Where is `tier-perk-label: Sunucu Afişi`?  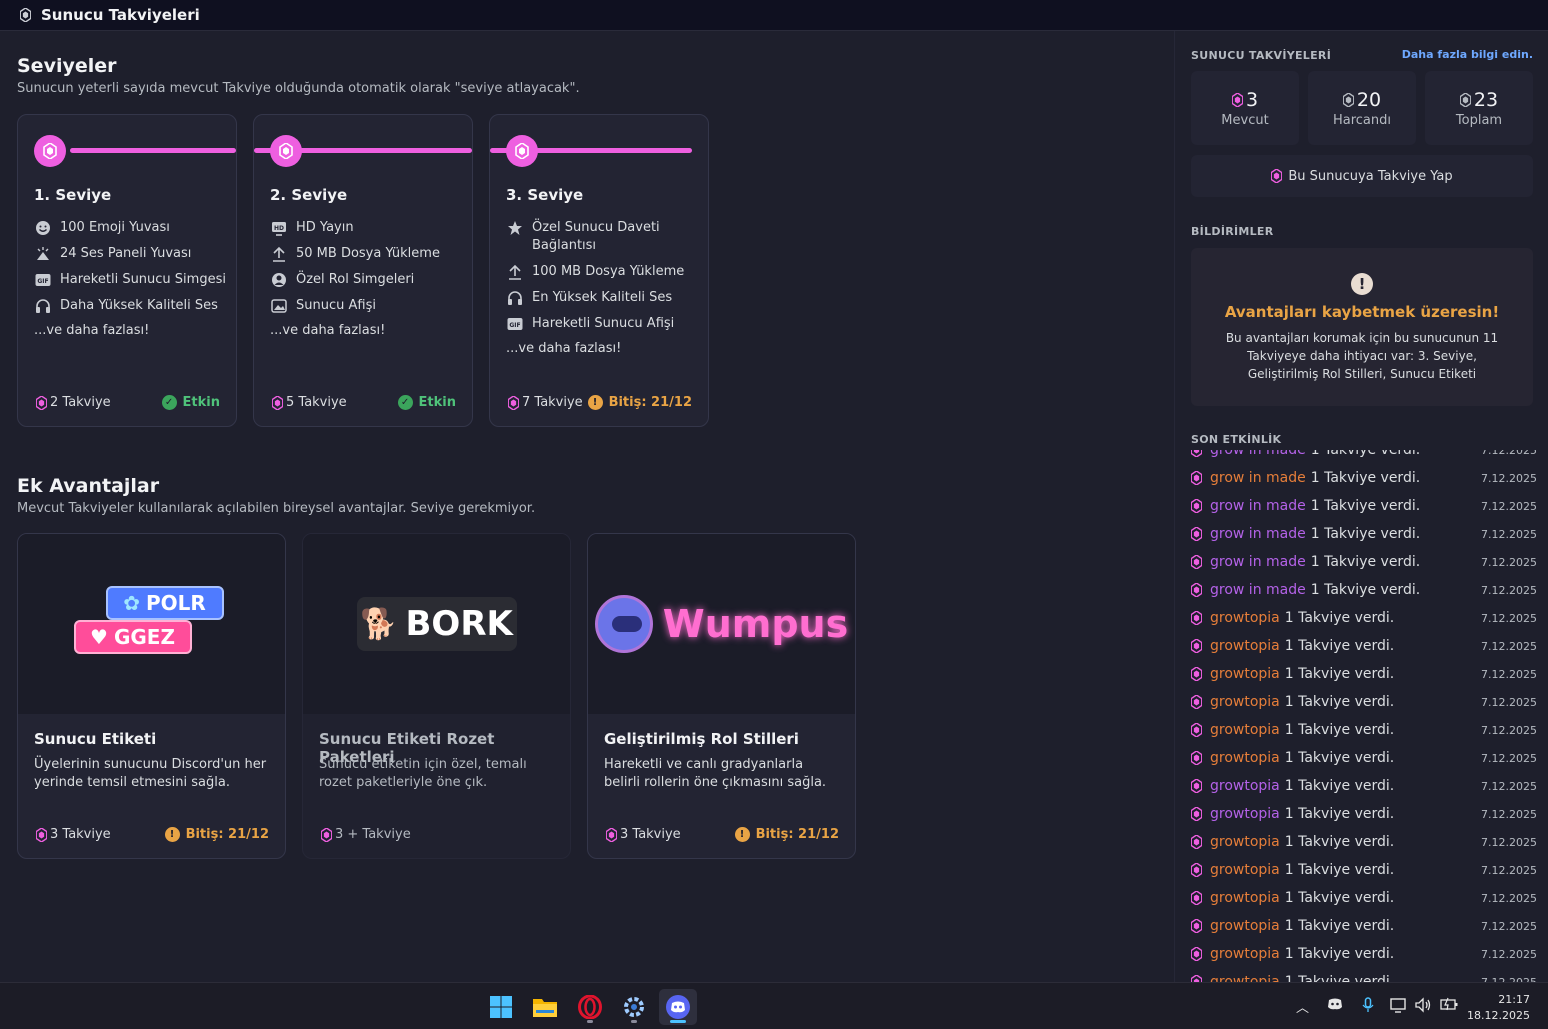 tier-perk-label: Sunucu Afişi is located at coordinates (336, 305).